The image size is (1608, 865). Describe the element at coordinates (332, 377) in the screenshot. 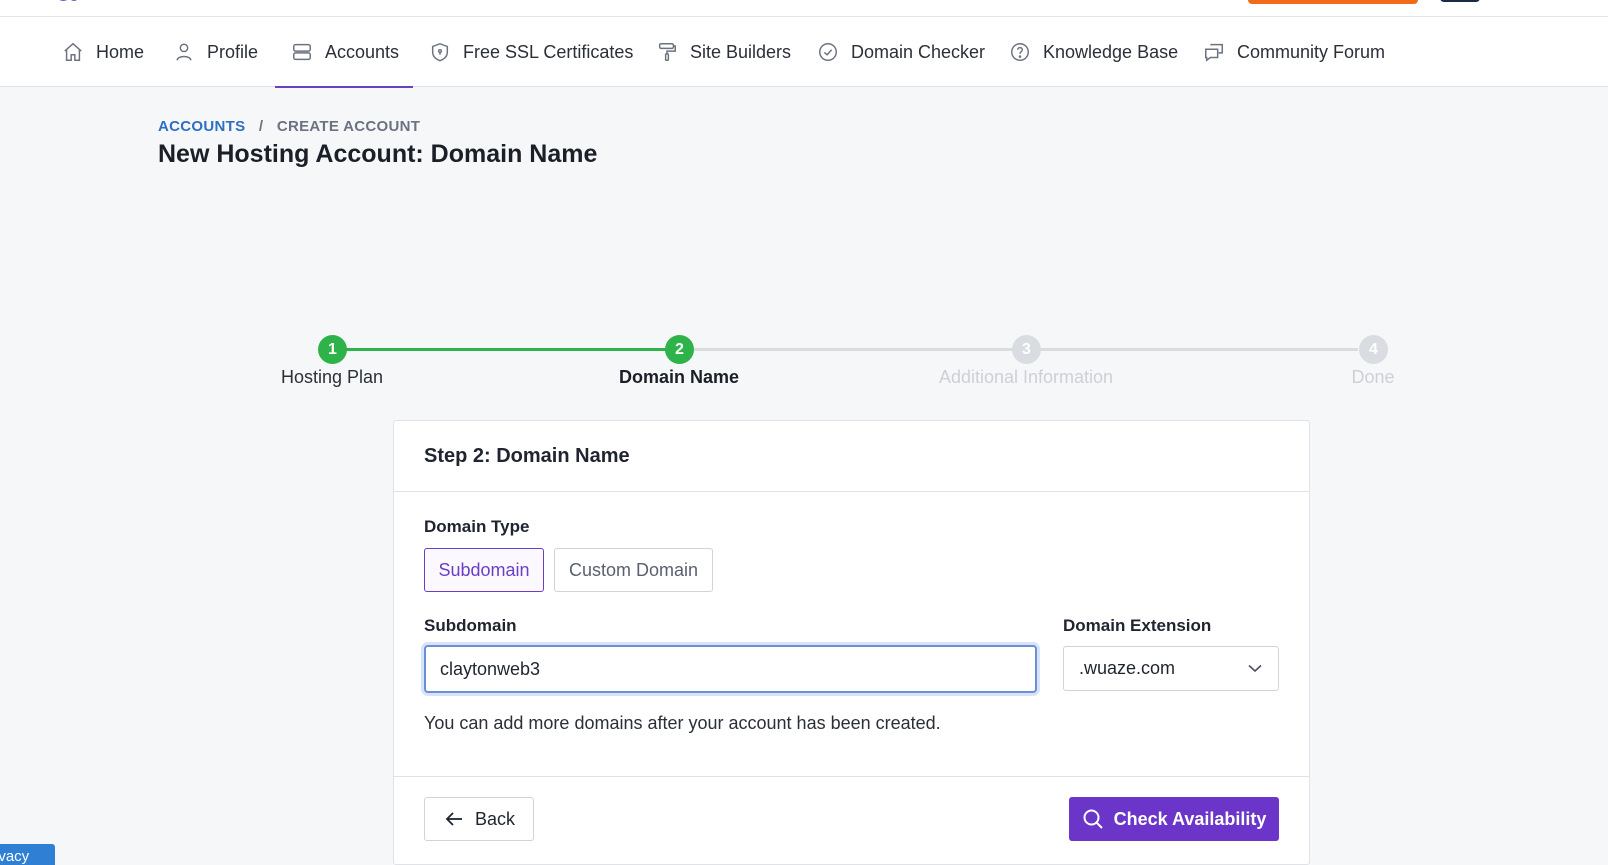

I see `step-1-label: Hosting Plan` at that location.